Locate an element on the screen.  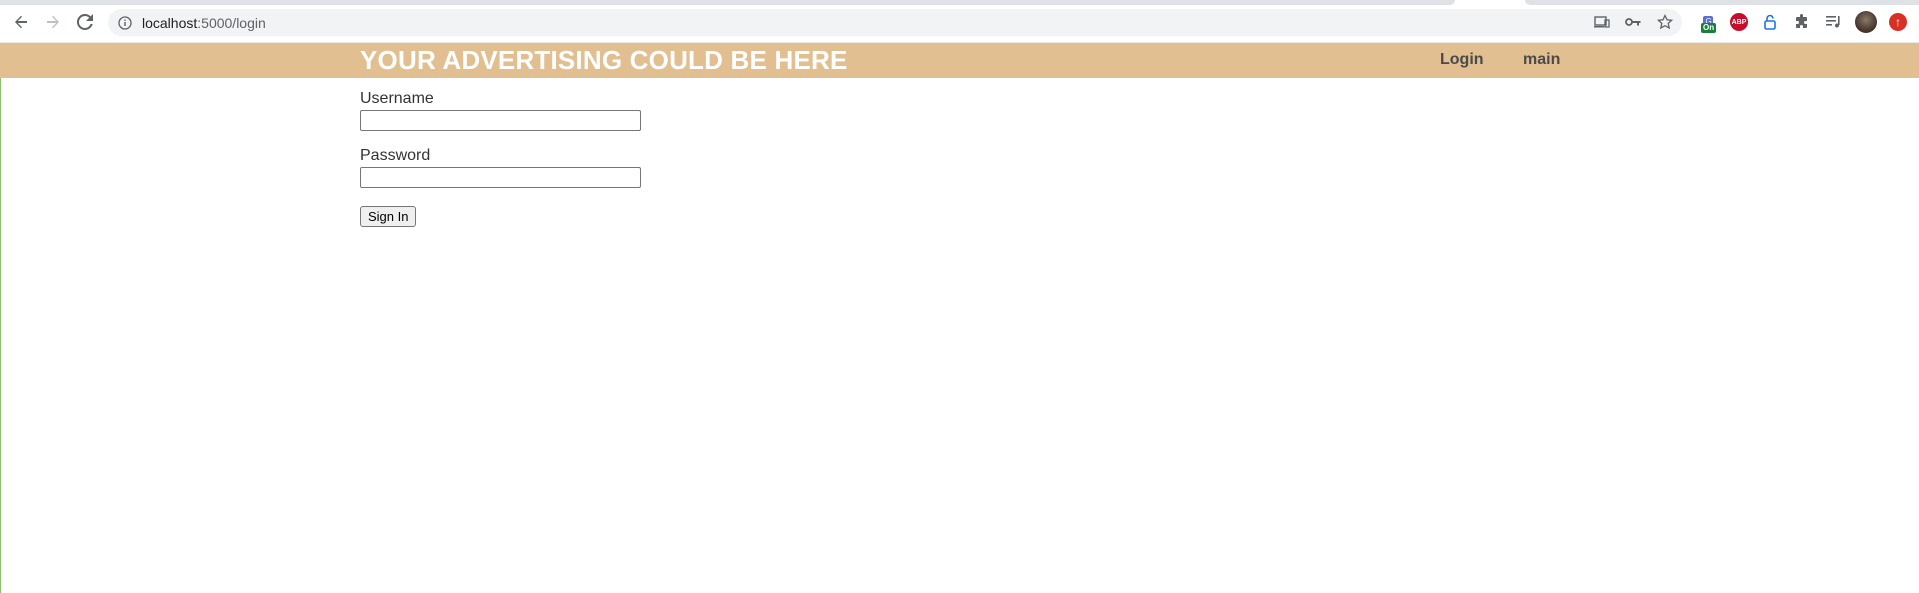
profile-avatar is located at coordinates (1866, 22).